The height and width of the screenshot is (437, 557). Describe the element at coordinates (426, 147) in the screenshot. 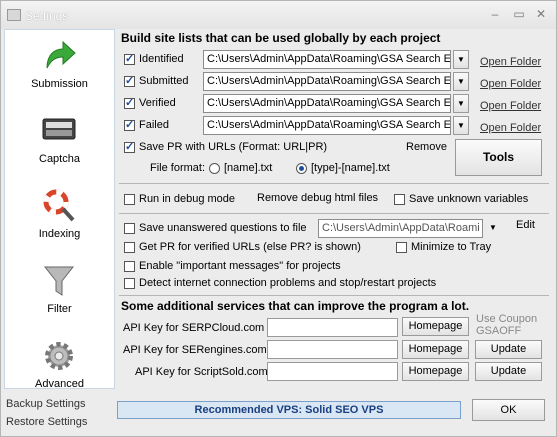

I see `remove-link: Remove` at that location.